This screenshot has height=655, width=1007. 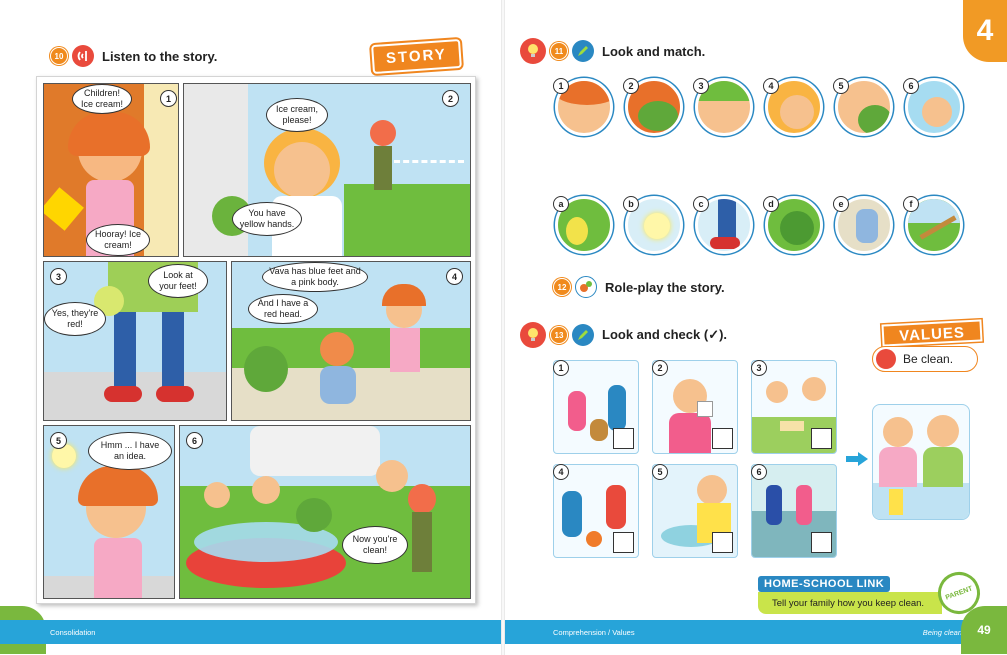 I want to click on activity-title: Listen to the story., so click(x=160, y=56).